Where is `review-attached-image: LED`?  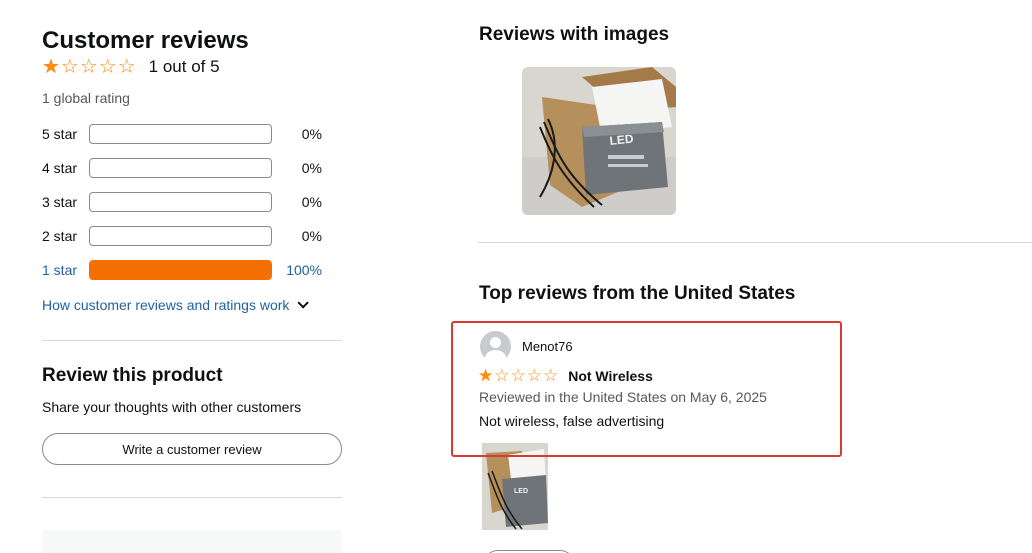 review-attached-image: LED is located at coordinates (515, 486).